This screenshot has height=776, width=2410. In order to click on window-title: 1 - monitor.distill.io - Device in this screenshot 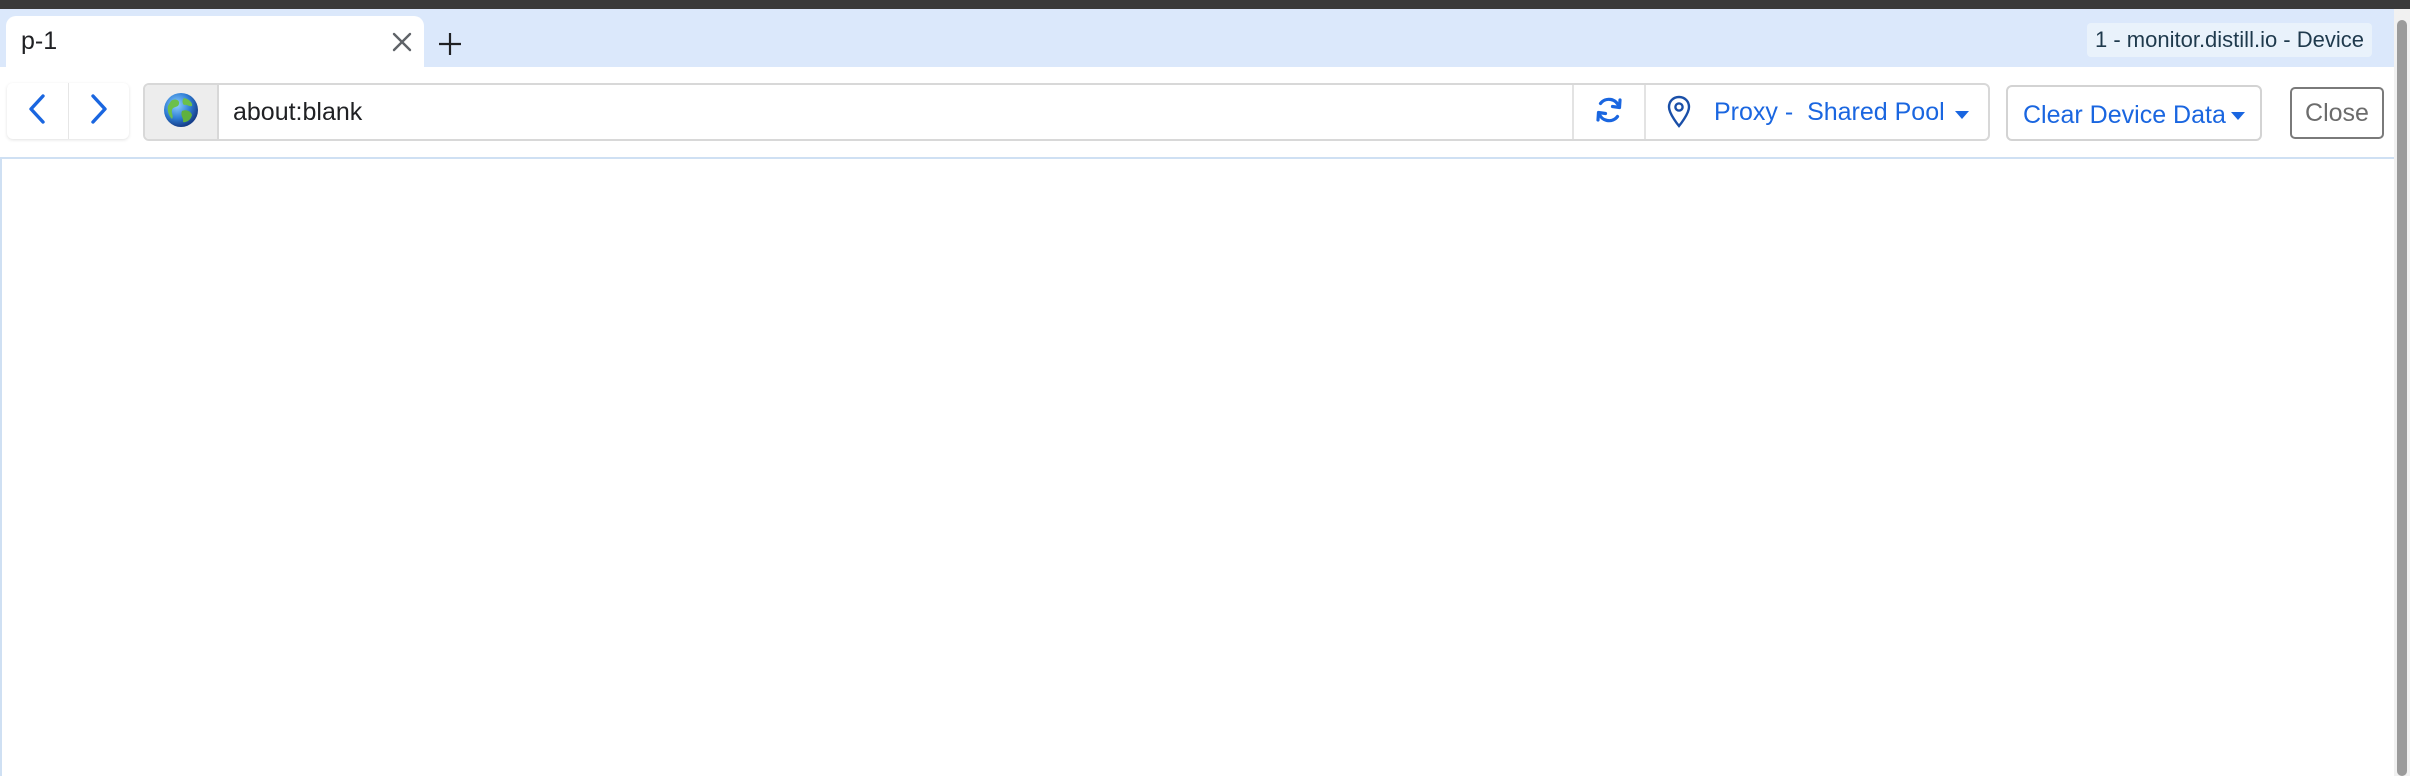, I will do `click(2229, 40)`.